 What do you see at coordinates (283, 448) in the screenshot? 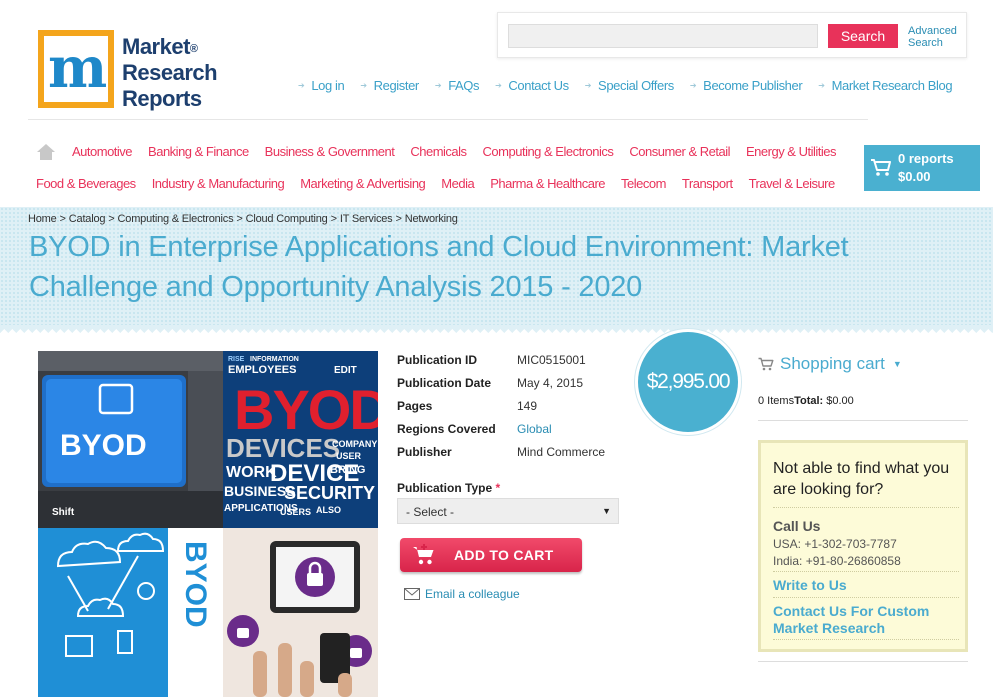
I see `svg-text: DEVICES` at bounding box center [283, 448].